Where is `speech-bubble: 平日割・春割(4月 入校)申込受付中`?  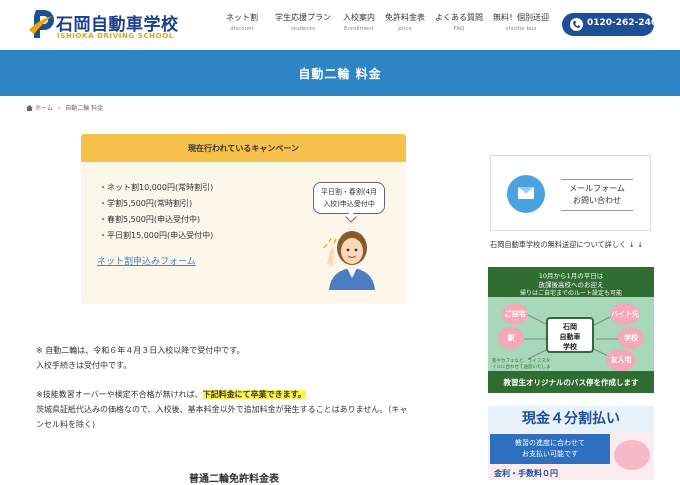
speech-bubble: 平日割・春割(4月 入校)申込受付中 is located at coordinates (349, 198).